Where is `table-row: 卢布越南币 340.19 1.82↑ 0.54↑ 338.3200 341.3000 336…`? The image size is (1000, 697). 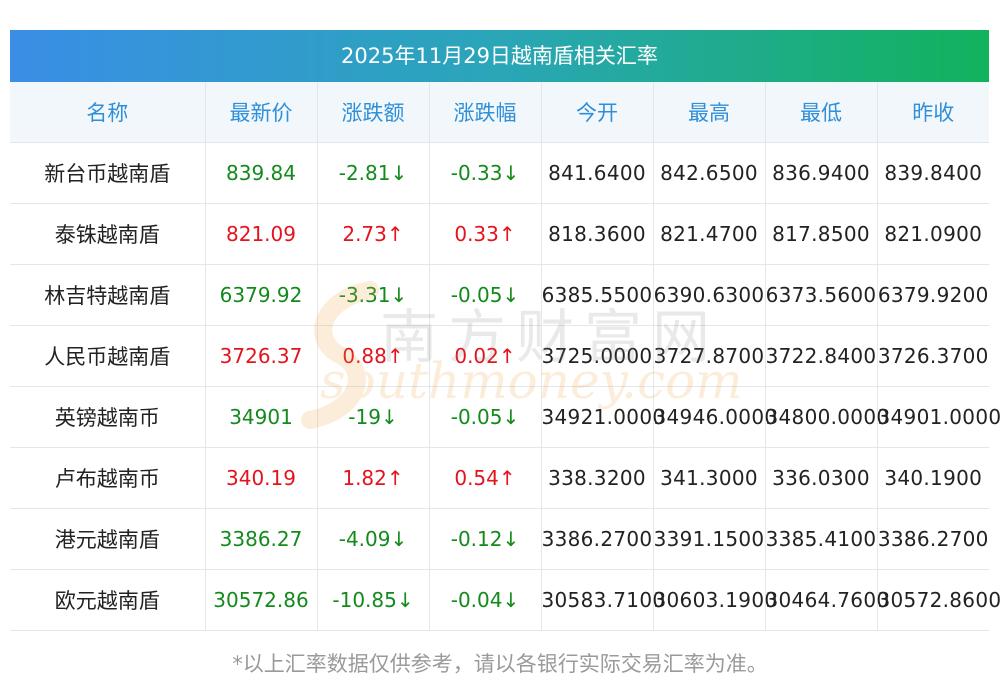 table-row: 卢布越南币 340.19 1.82↑ 0.54↑ 338.3200 341.3000 336… is located at coordinates (499, 478).